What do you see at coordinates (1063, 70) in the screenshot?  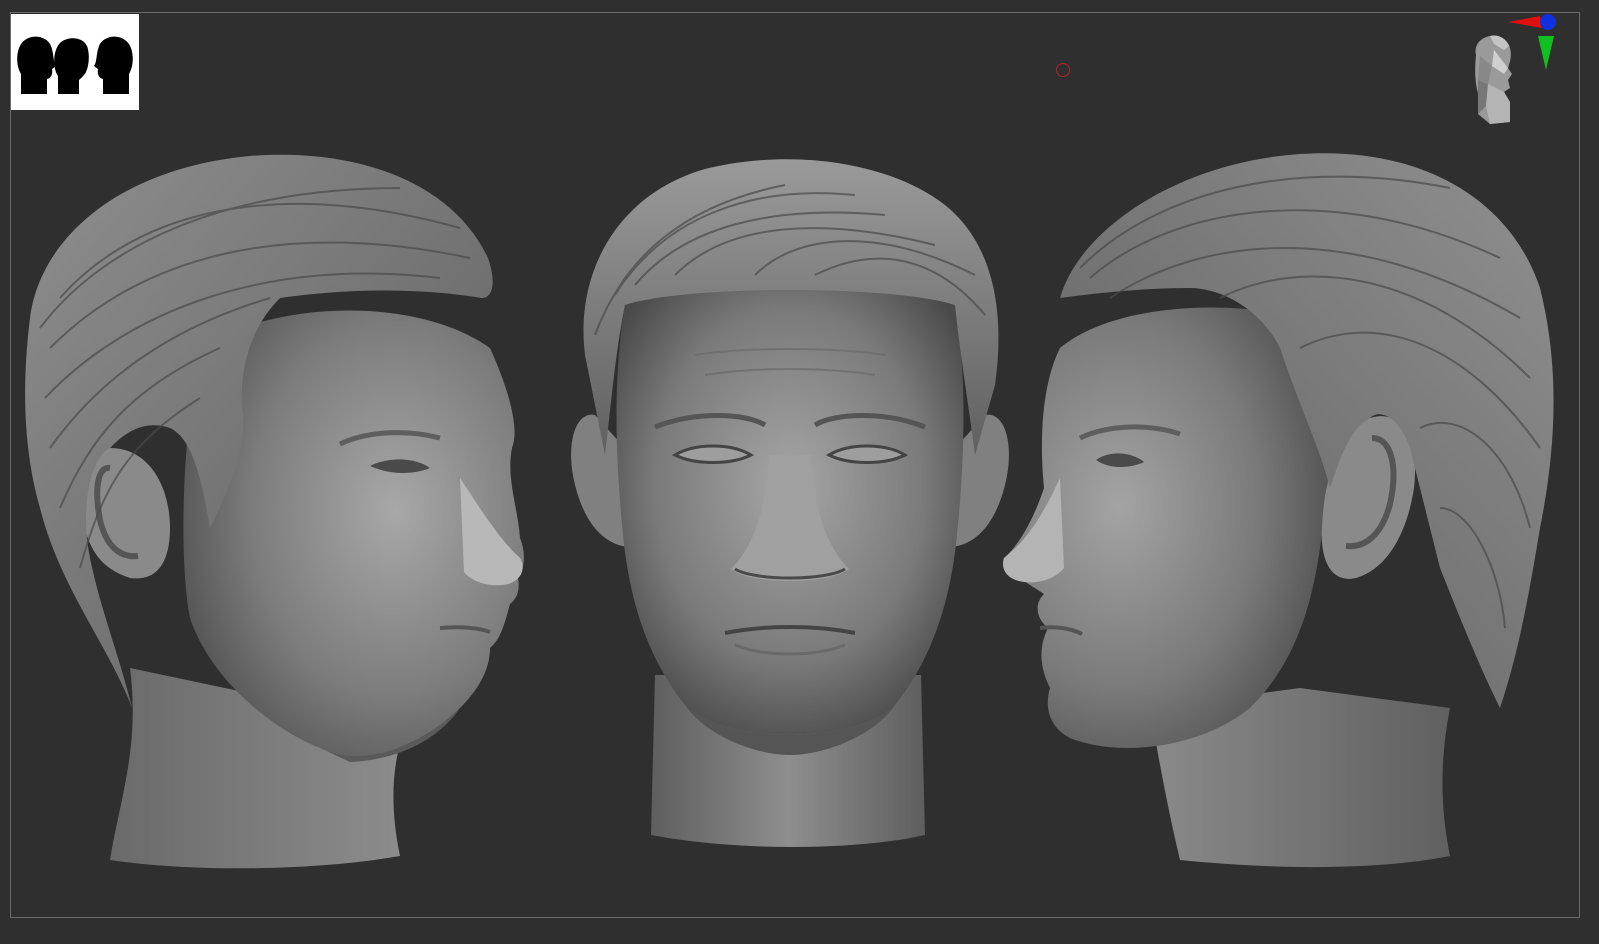 I see `brush-cursor-icon` at bounding box center [1063, 70].